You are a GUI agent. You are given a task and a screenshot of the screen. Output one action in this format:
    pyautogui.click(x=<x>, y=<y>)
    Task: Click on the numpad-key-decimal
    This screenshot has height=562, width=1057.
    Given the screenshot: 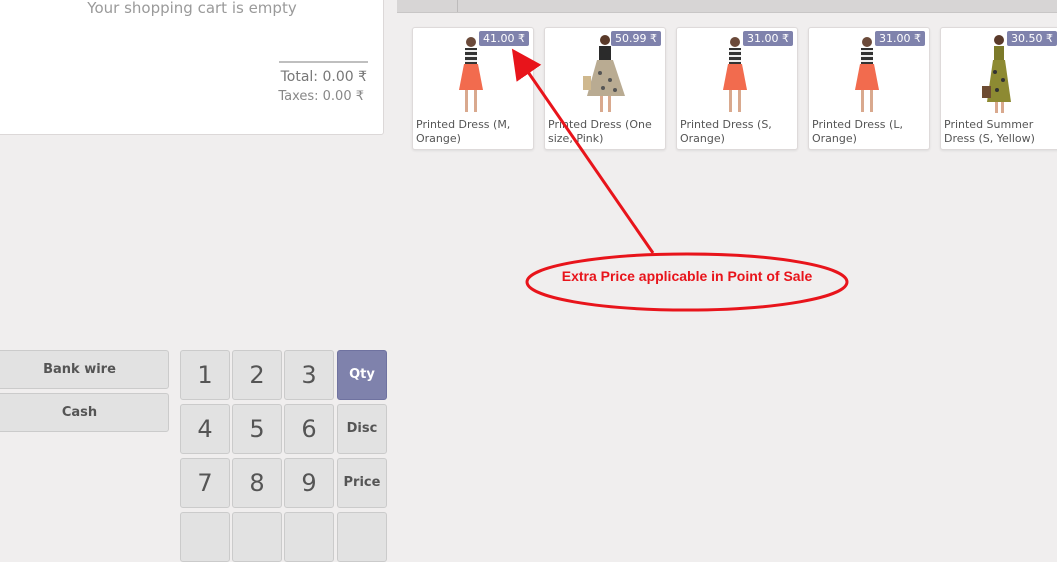 What is the action you would take?
    pyautogui.click(x=309, y=537)
    